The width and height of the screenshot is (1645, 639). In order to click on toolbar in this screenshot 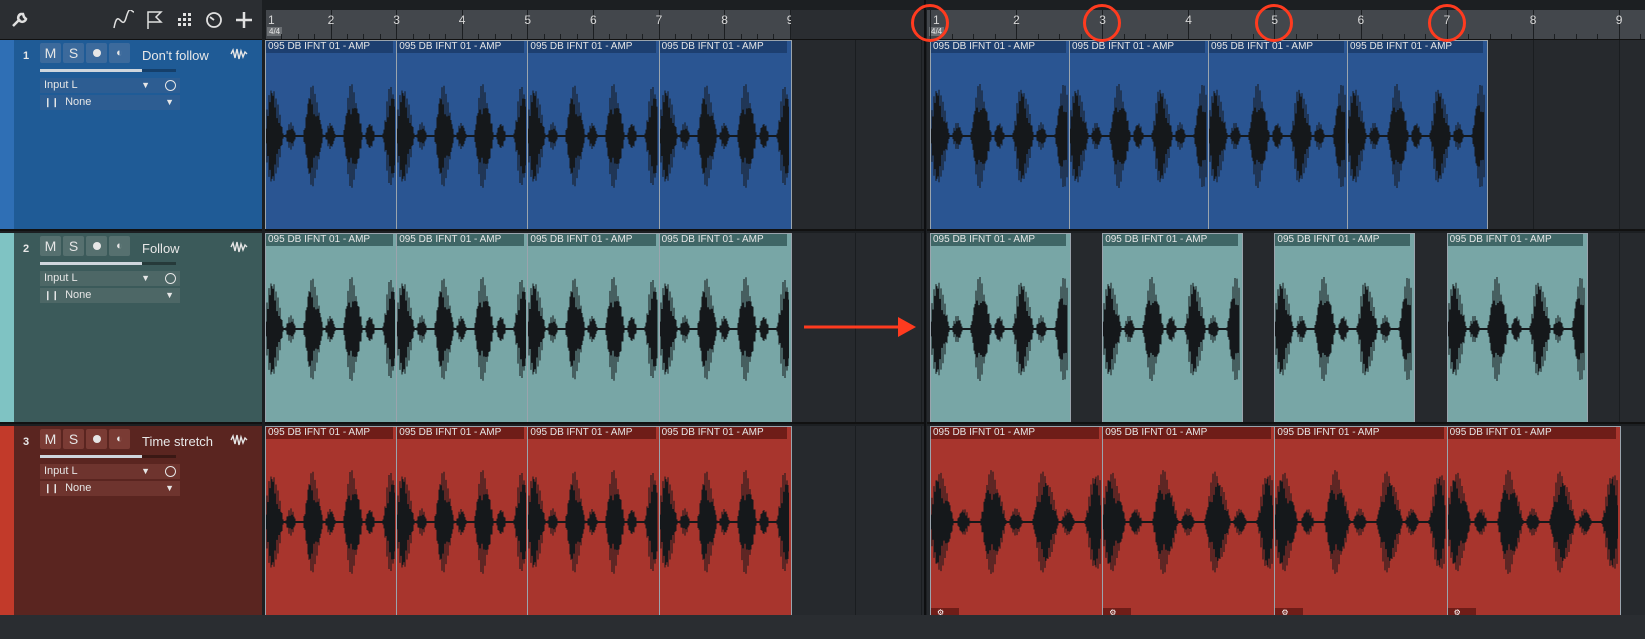, I will do `click(131, 20)`.